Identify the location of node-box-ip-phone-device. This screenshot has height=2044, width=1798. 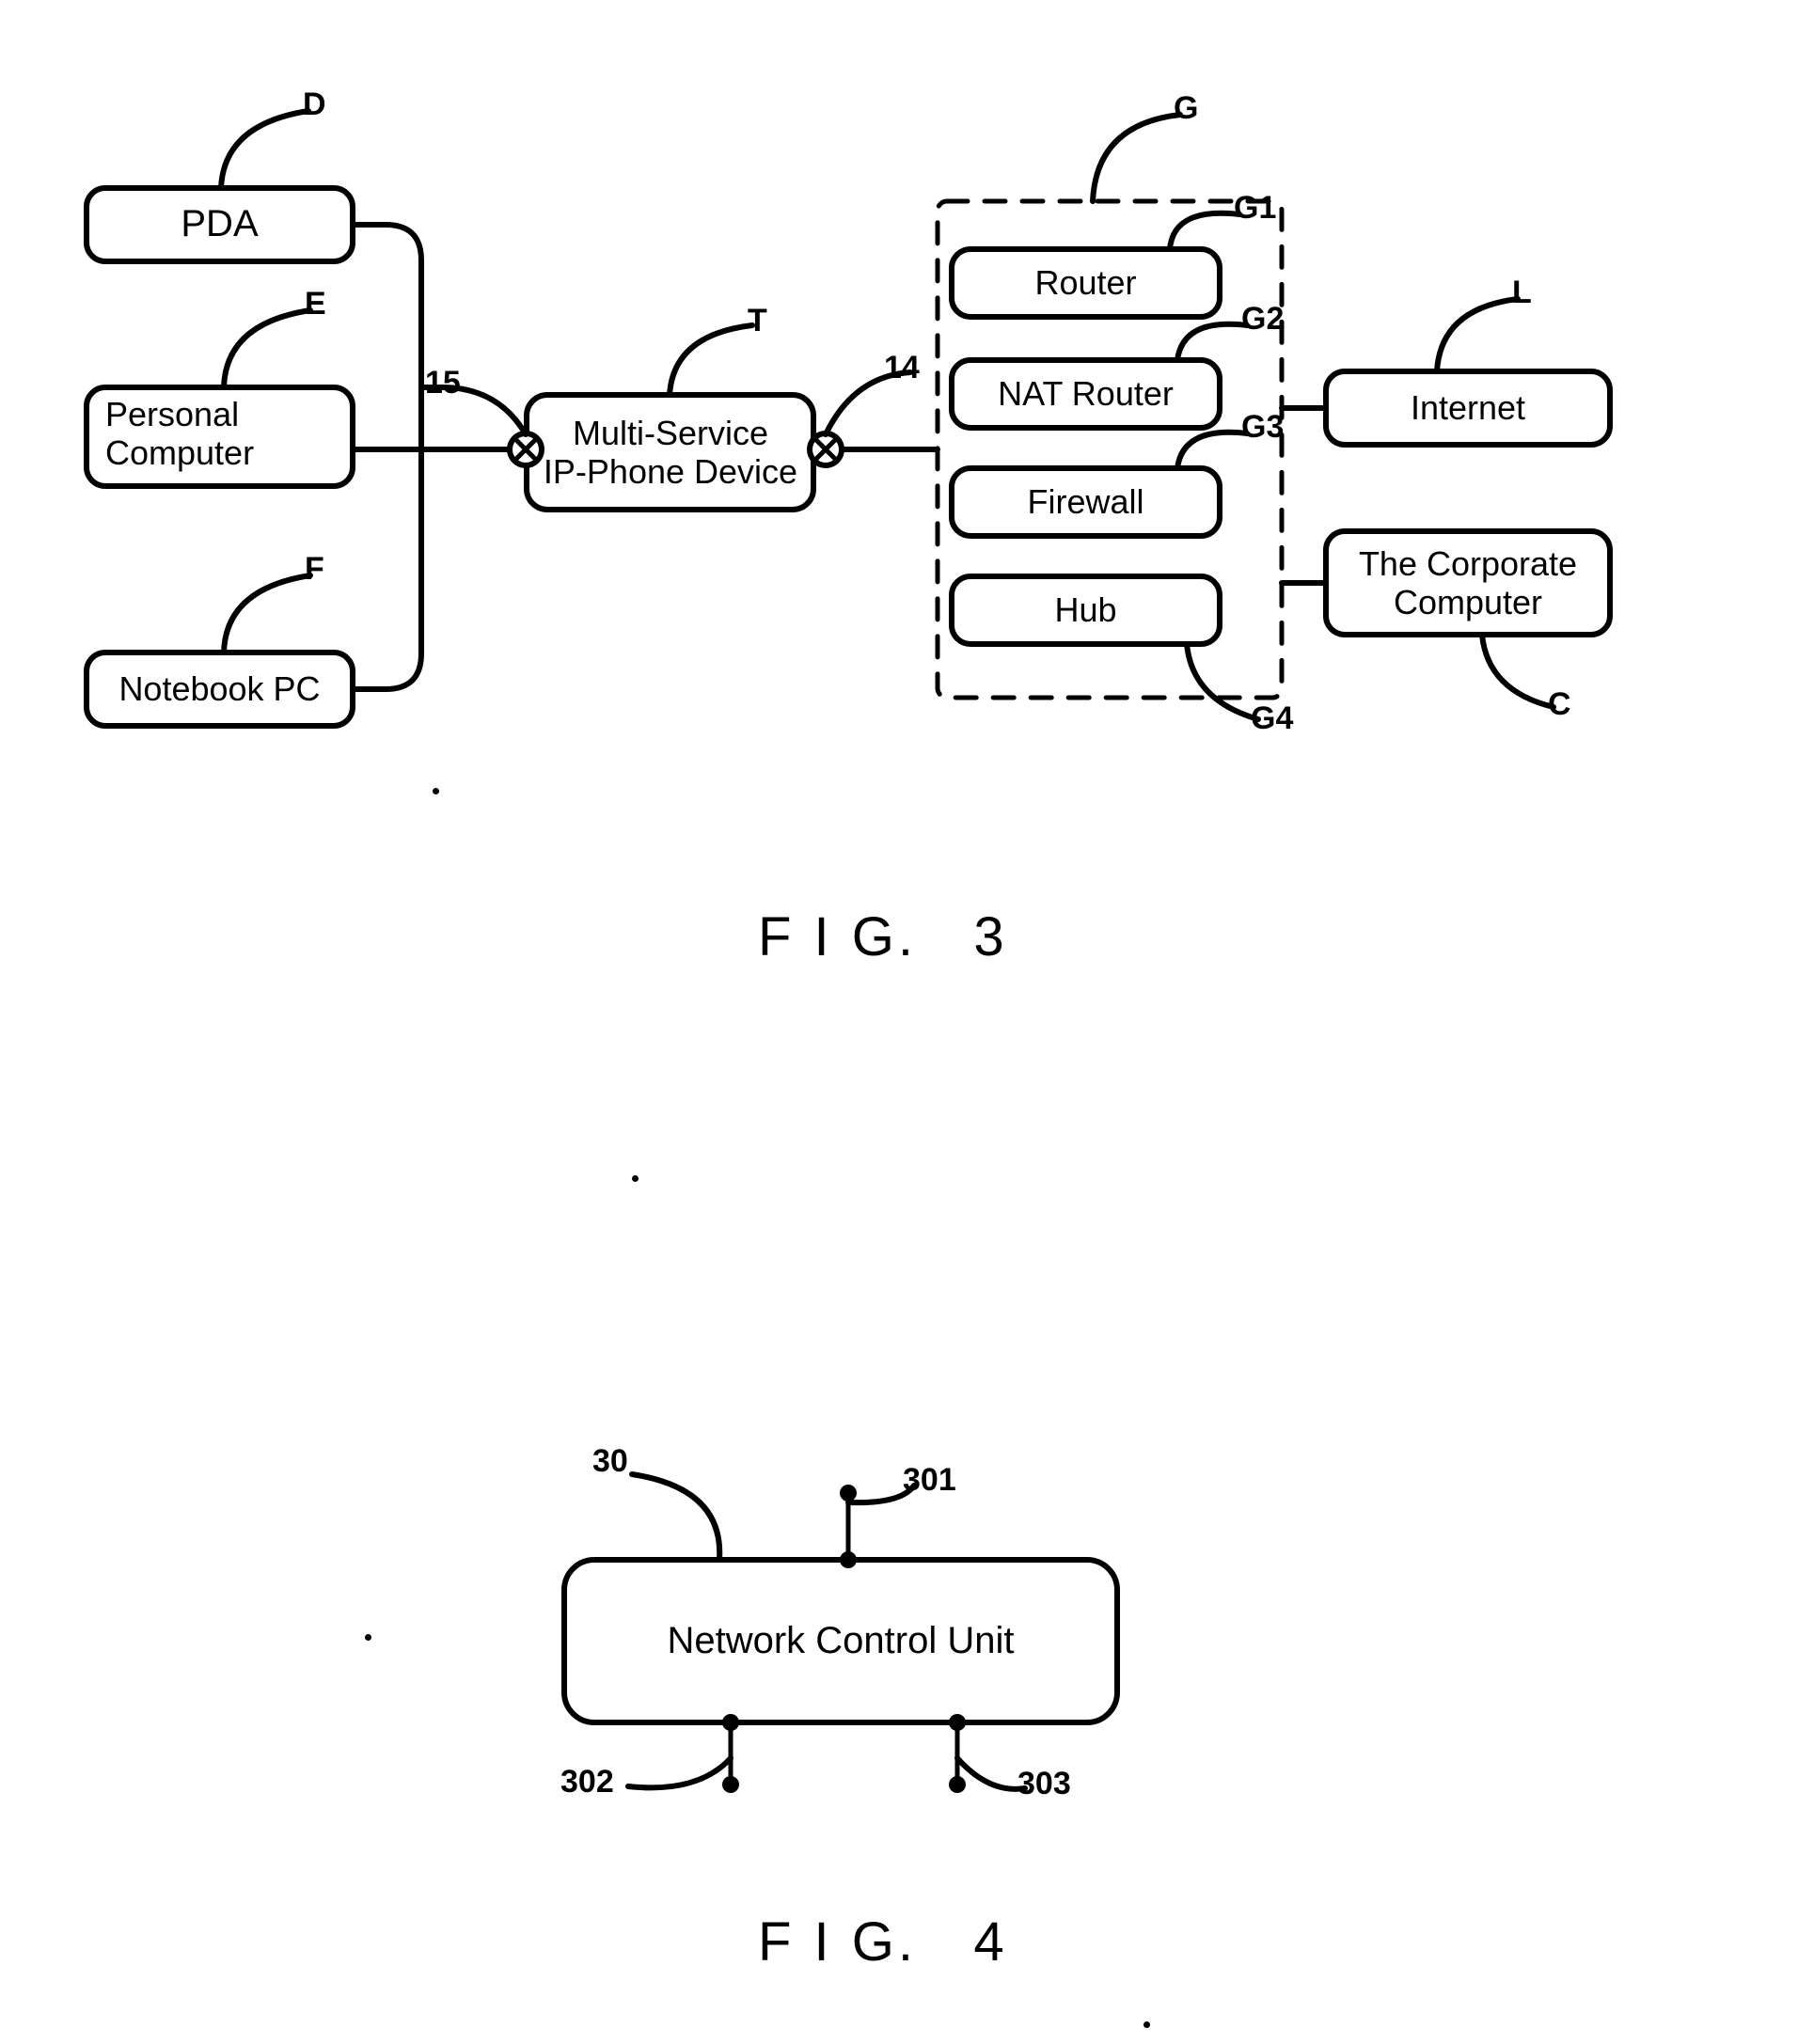
(670, 452).